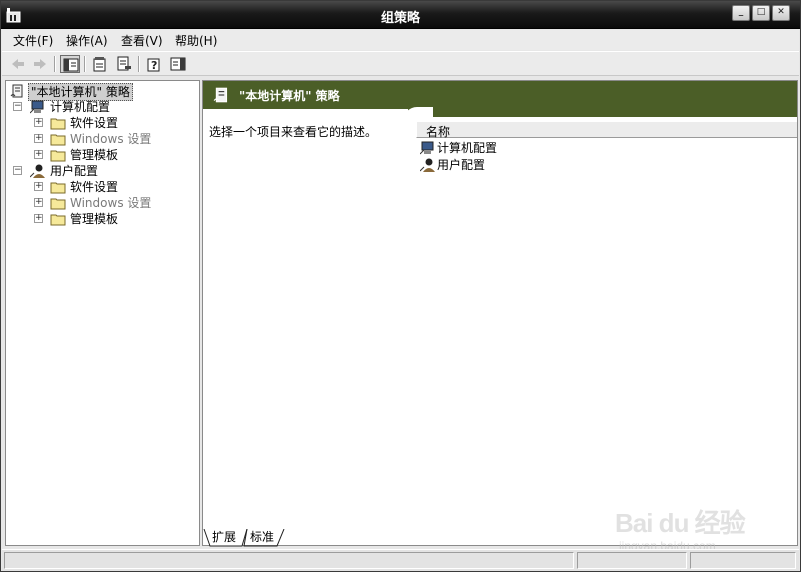  What do you see at coordinates (761, 13) in the screenshot?
I see `maximize-button: □` at bounding box center [761, 13].